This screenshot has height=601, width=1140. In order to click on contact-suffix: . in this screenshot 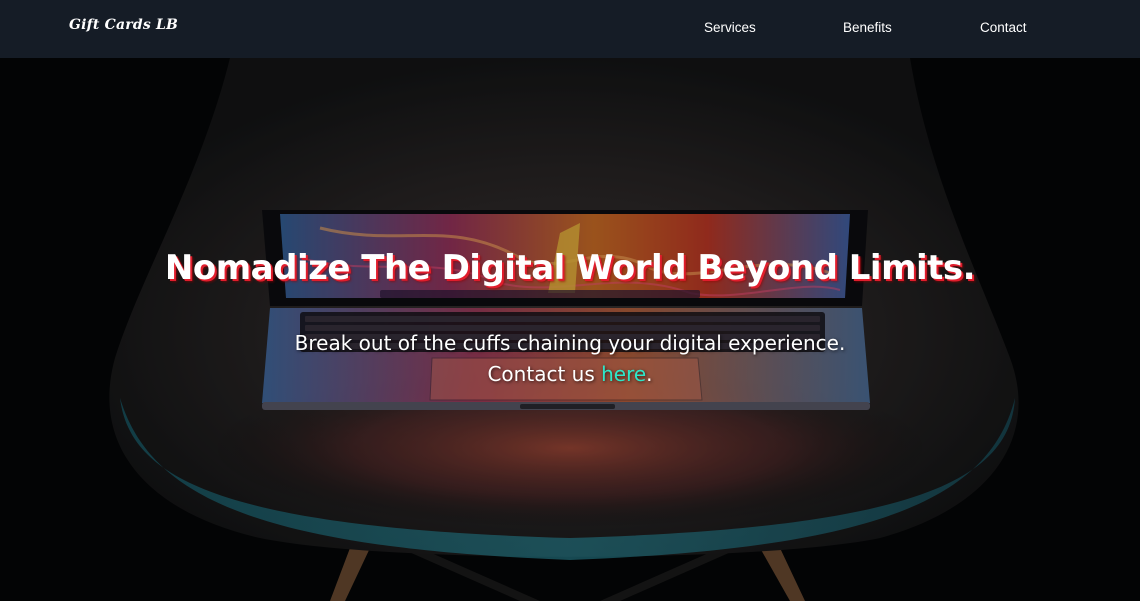, I will do `click(649, 374)`.